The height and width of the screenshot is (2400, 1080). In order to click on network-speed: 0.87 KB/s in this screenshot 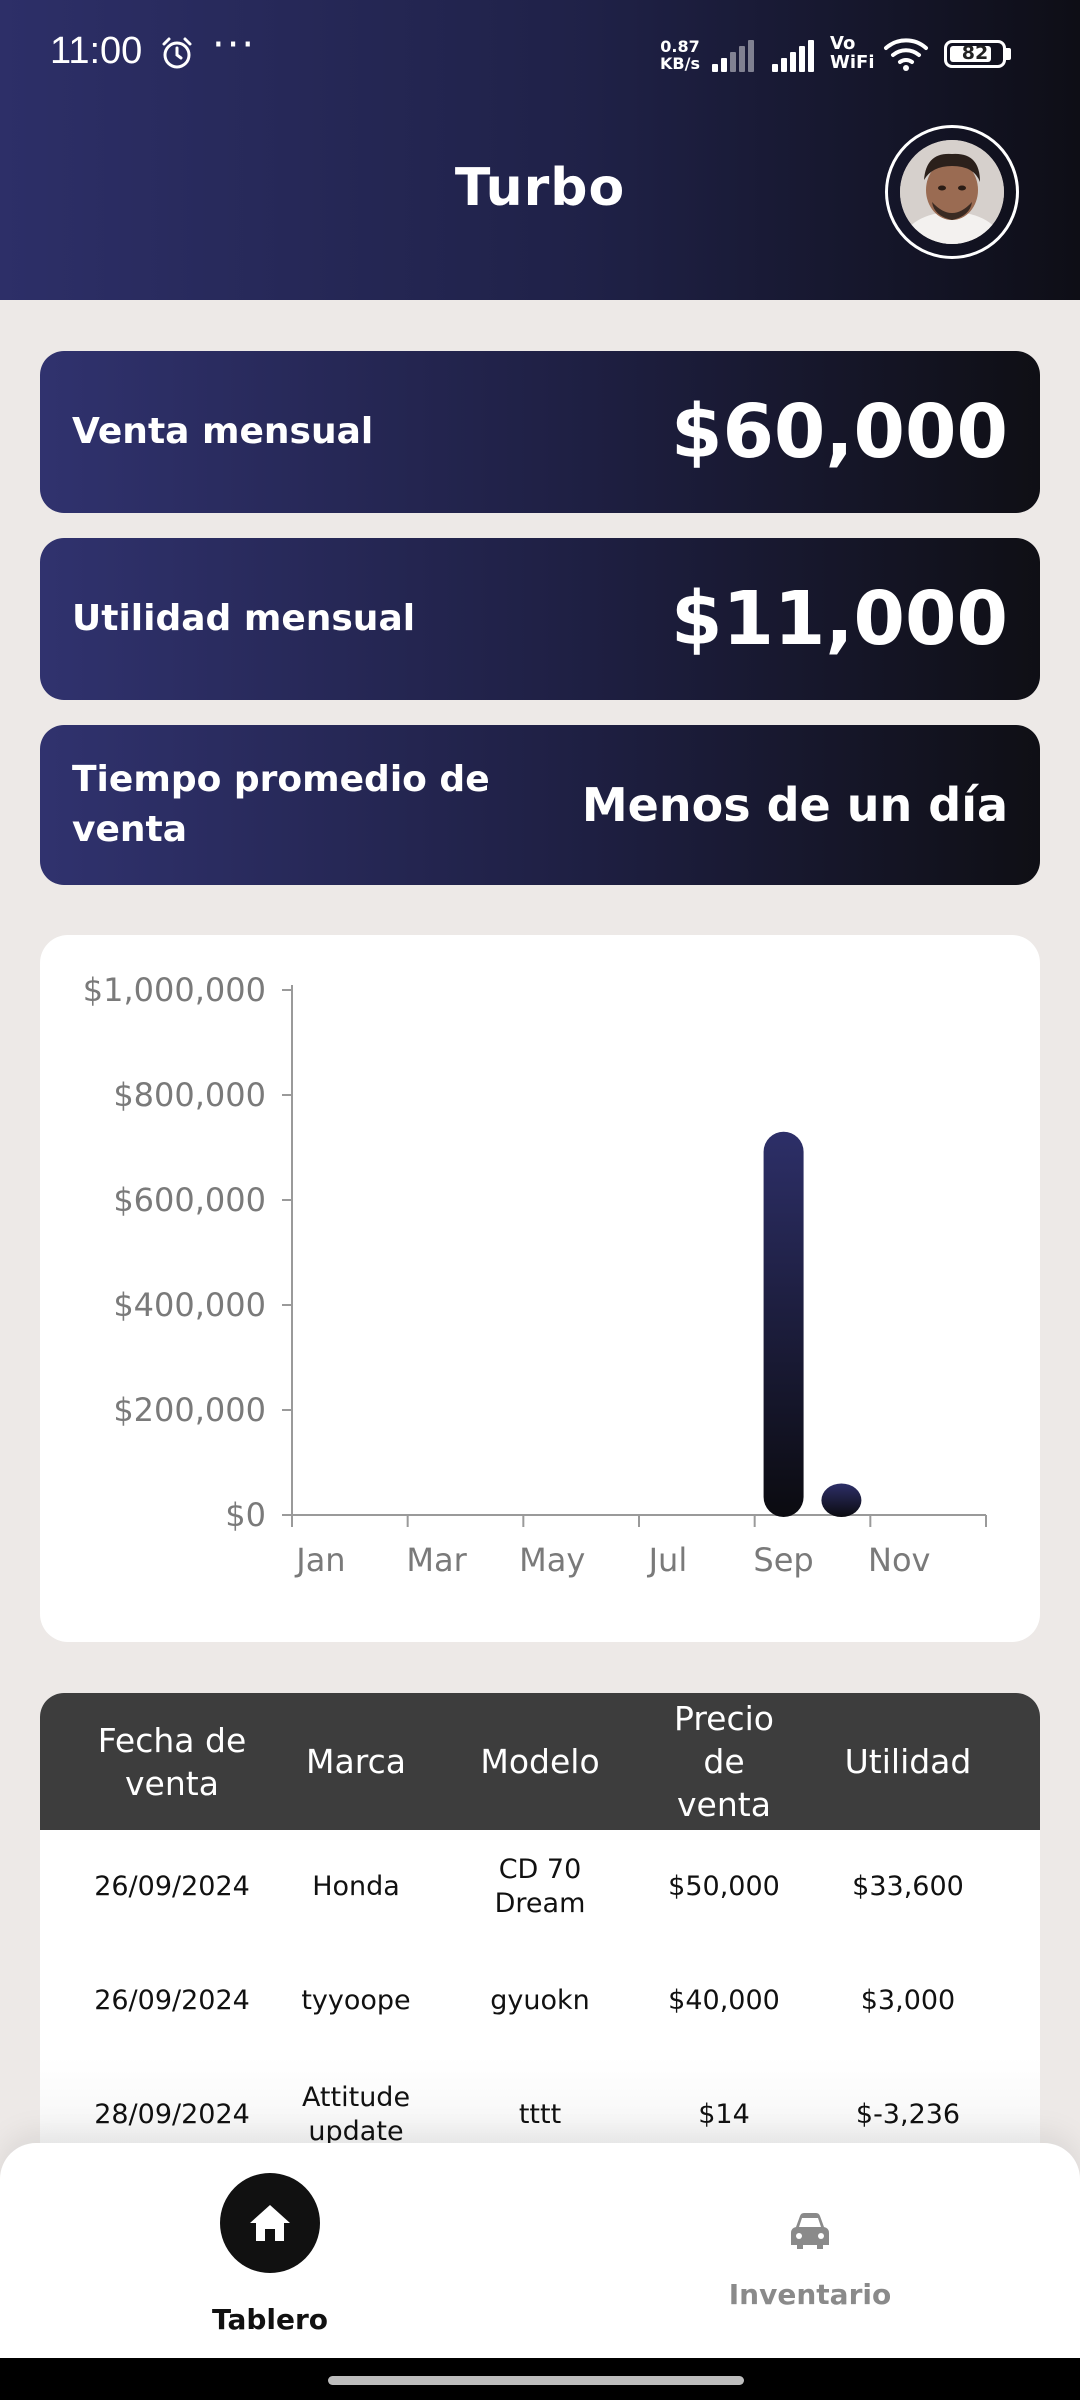, I will do `click(680, 55)`.